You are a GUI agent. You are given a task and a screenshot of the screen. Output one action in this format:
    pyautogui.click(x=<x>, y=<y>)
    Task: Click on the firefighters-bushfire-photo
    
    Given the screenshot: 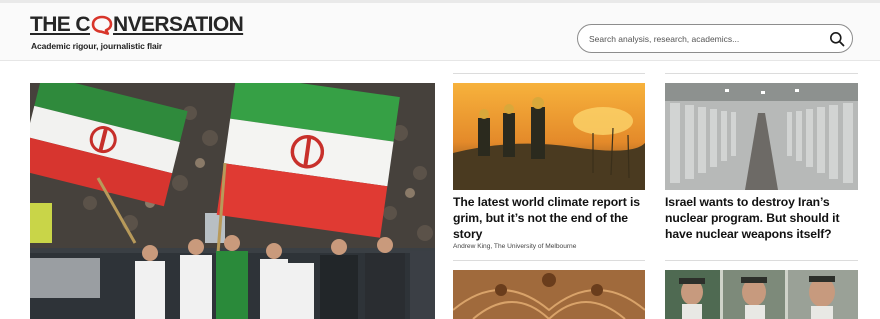 What is the action you would take?
    pyautogui.click(x=549, y=136)
    